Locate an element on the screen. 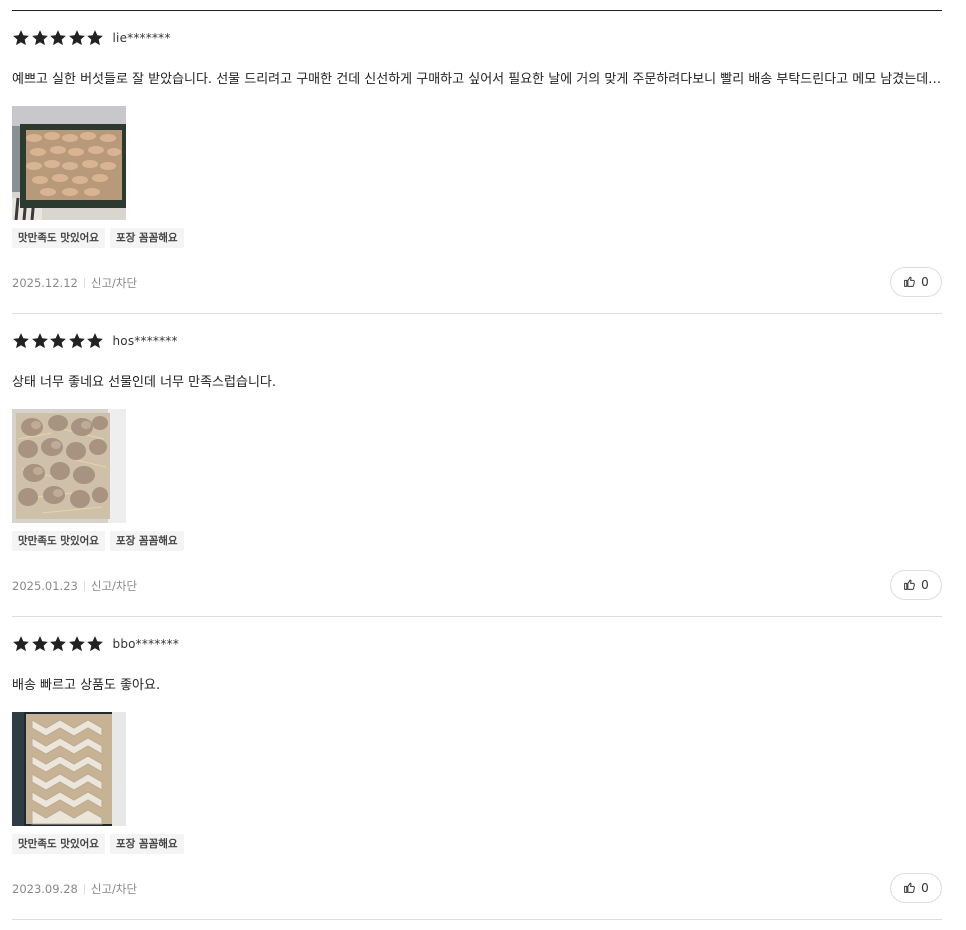  review-meta: 2025.01.23 신고/차단 is located at coordinates (74, 586).